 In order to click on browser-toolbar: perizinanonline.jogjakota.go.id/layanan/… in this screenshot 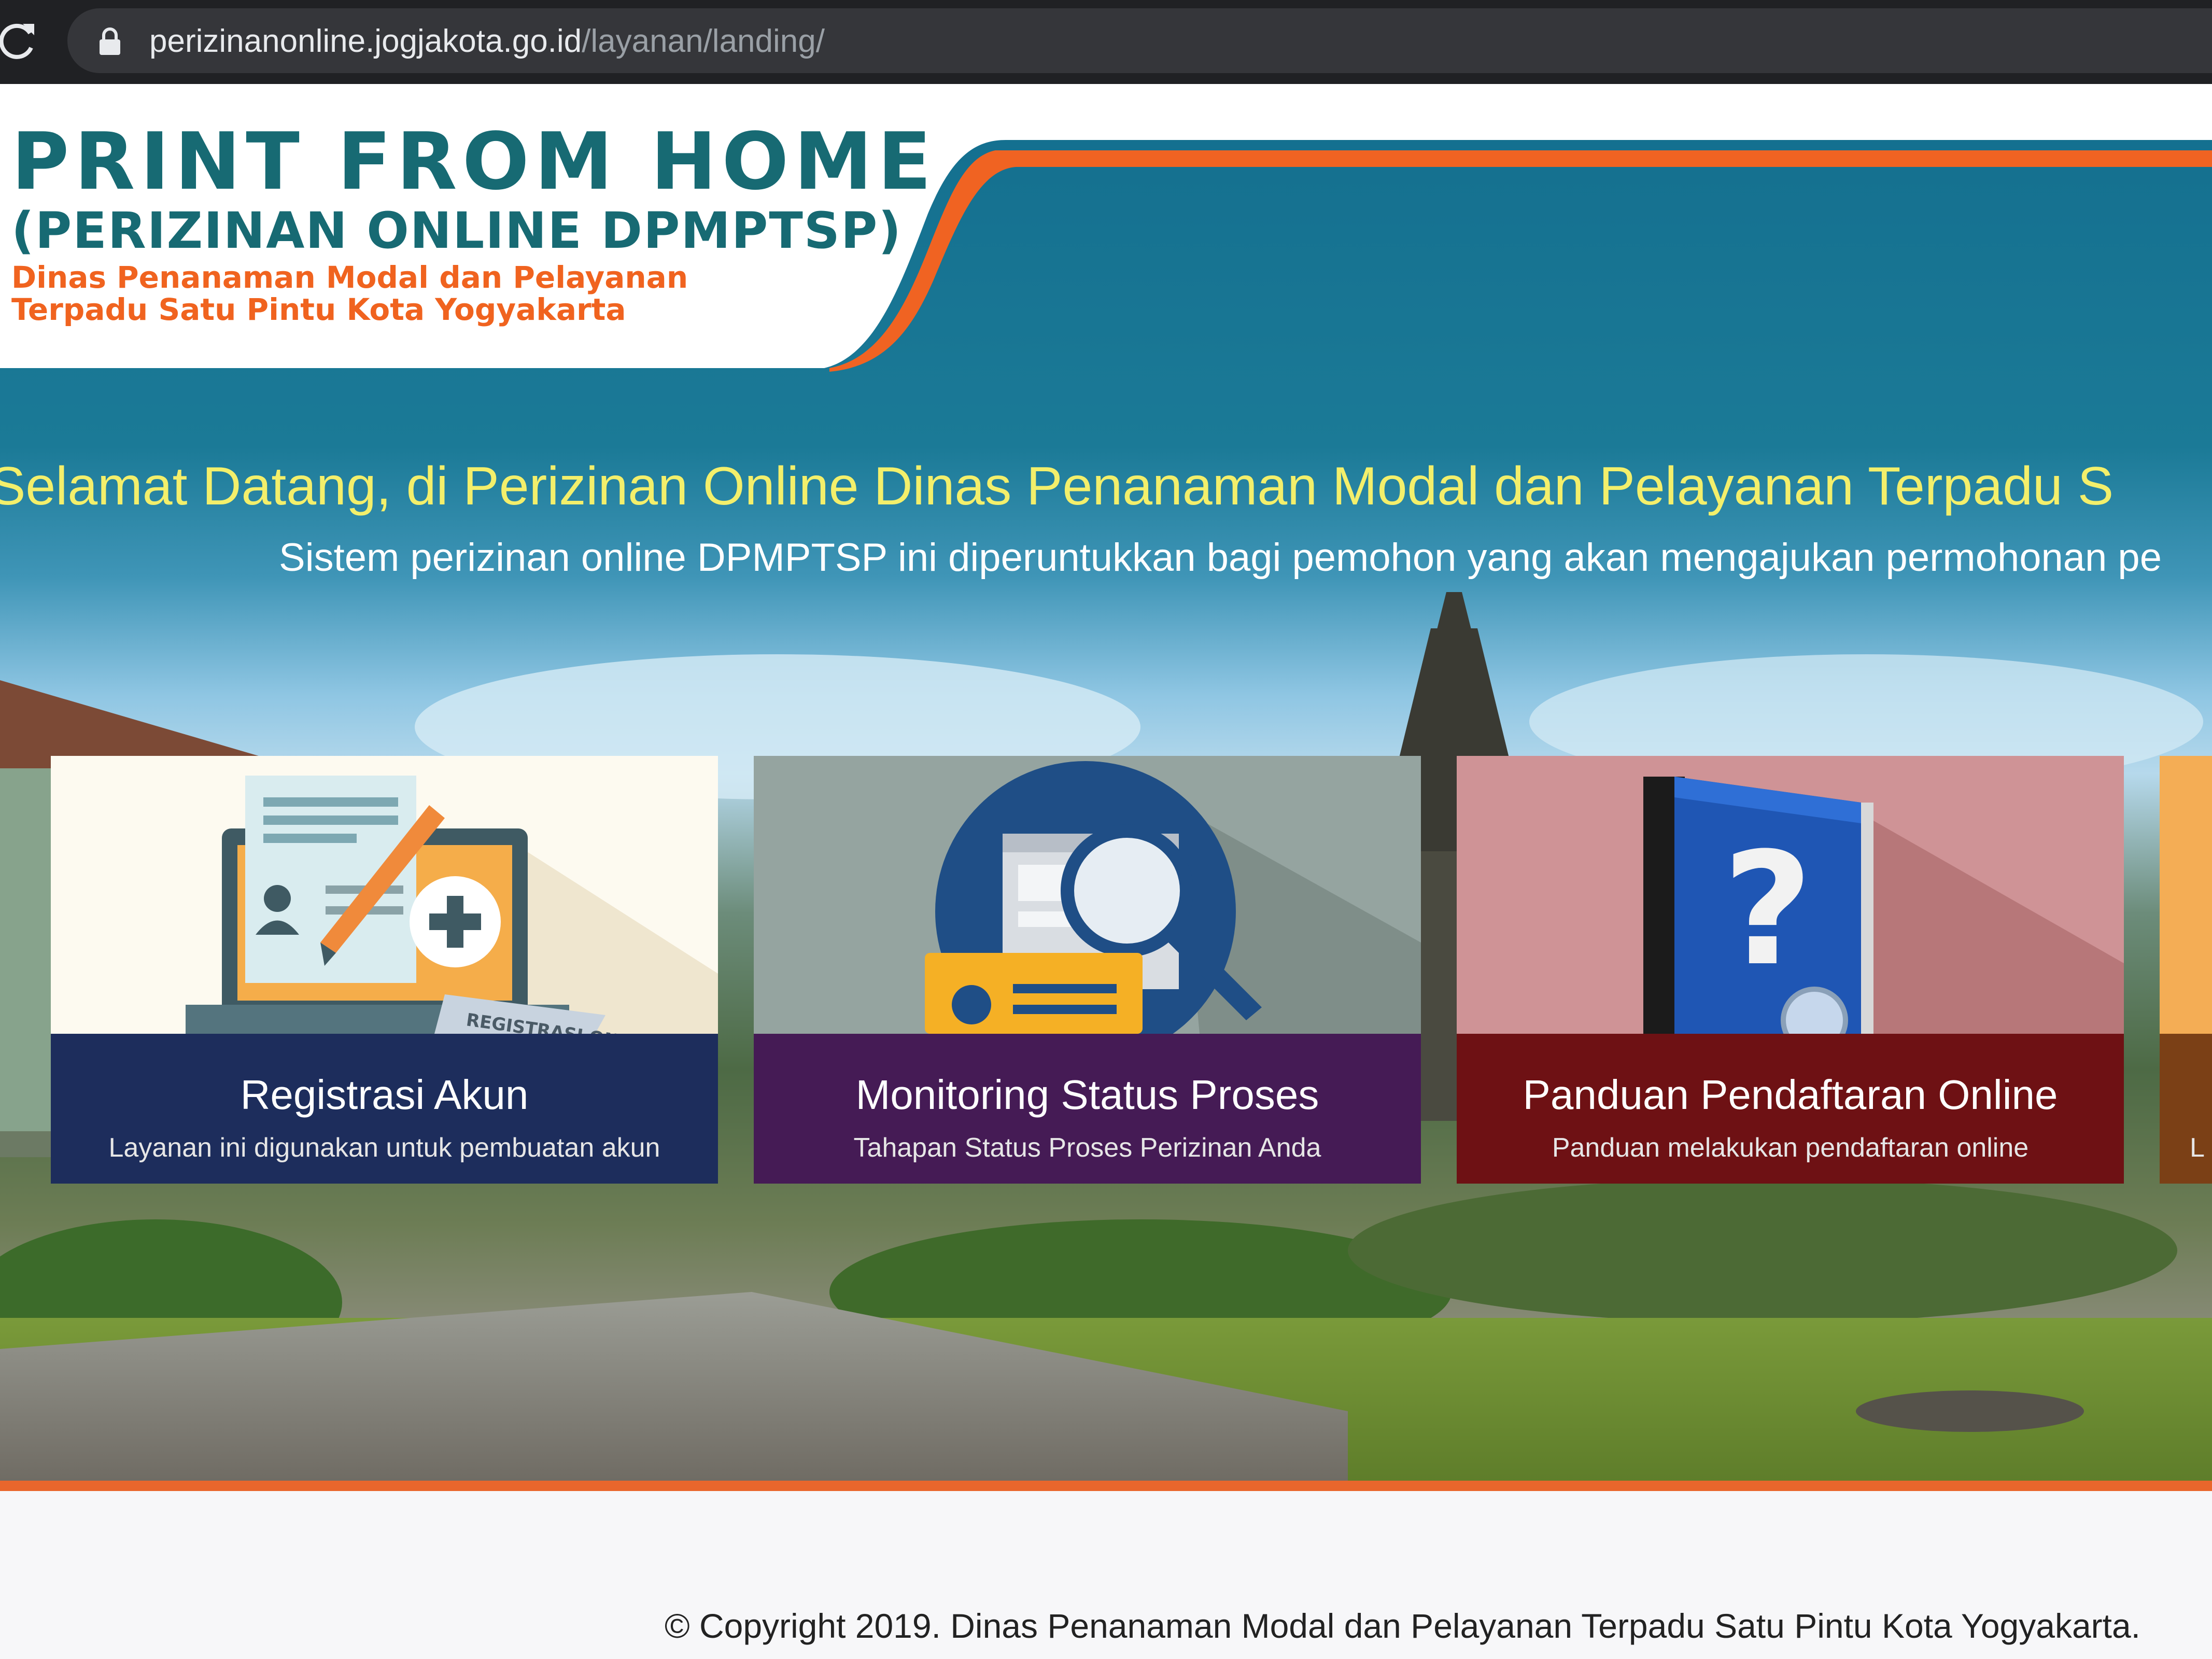, I will do `click(1106, 42)`.